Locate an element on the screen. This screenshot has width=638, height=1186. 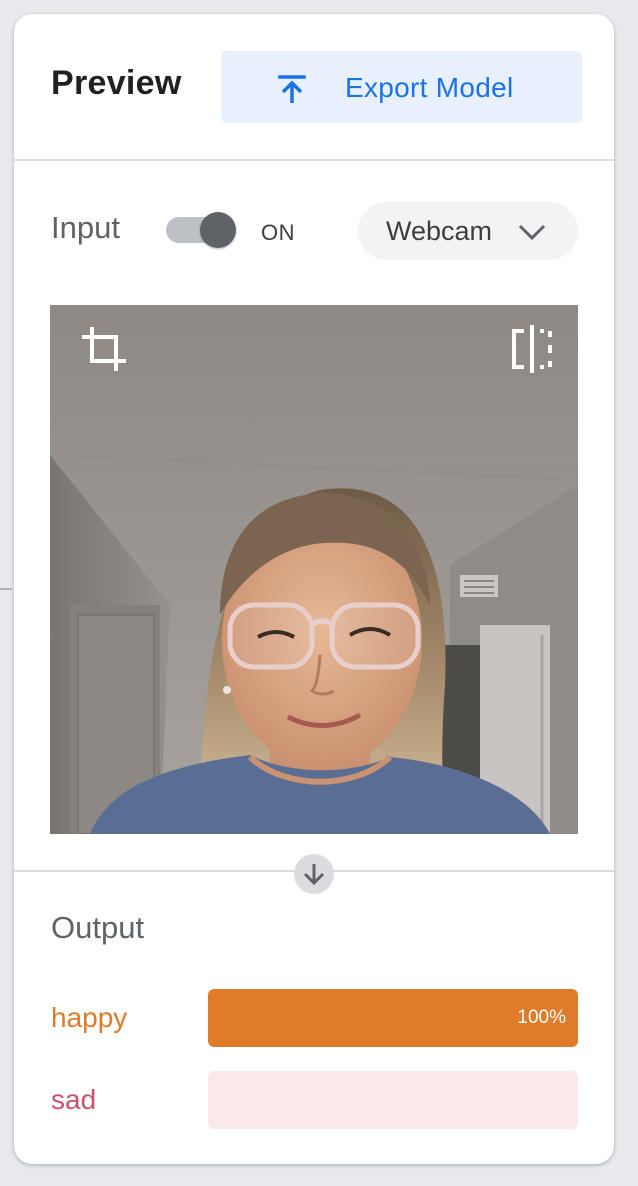
panel-title: Preview is located at coordinates (116, 83).